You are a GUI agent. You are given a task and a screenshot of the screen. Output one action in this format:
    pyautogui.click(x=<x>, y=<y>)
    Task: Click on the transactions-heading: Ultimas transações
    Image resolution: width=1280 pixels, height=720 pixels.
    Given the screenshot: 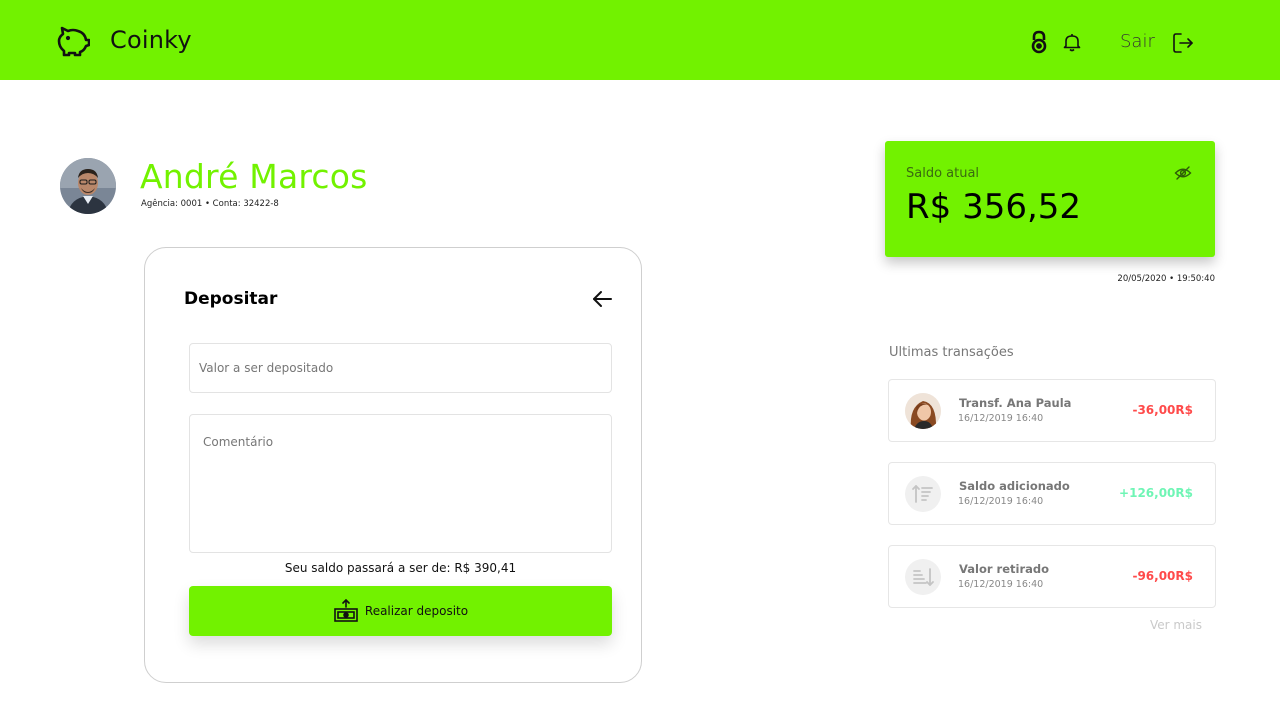 What is the action you would take?
    pyautogui.click(x=951, y=352)
    